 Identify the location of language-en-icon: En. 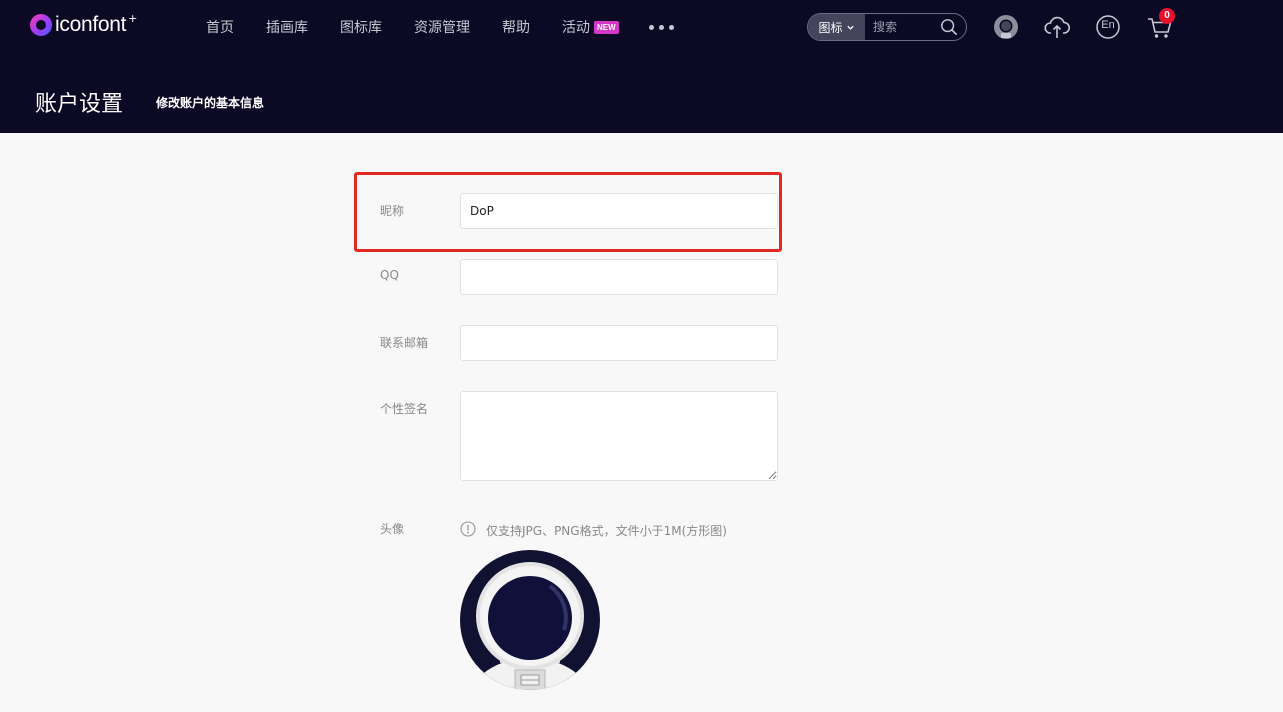
(1108, 27).